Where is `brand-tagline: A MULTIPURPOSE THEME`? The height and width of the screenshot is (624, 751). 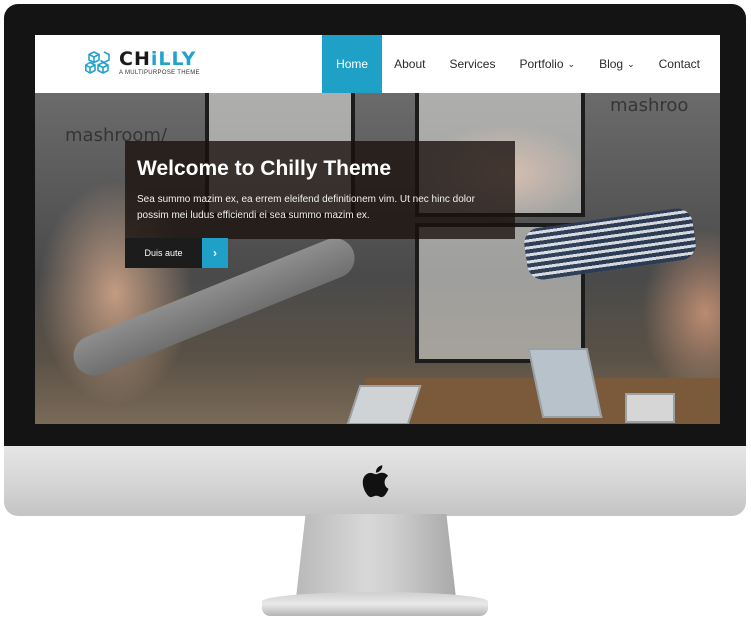 brand-tagline: A MULTIPURPOSE THEME is located at coordinates (159, 73).